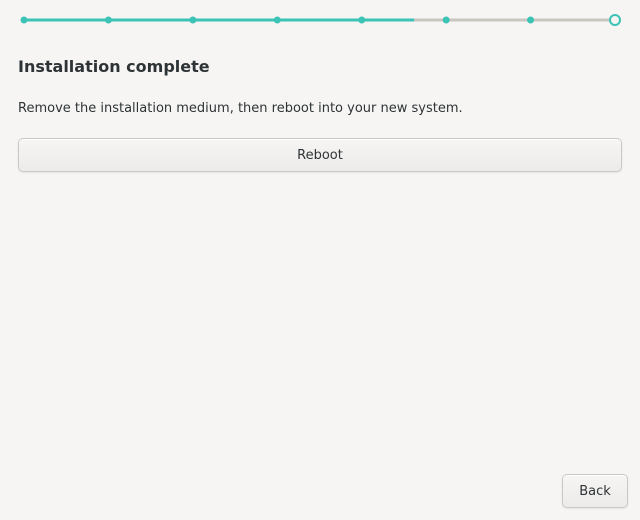  Describe the element at coordinates (114, 66) in the screenshot. I see `page-title: Installation complete` at that location.